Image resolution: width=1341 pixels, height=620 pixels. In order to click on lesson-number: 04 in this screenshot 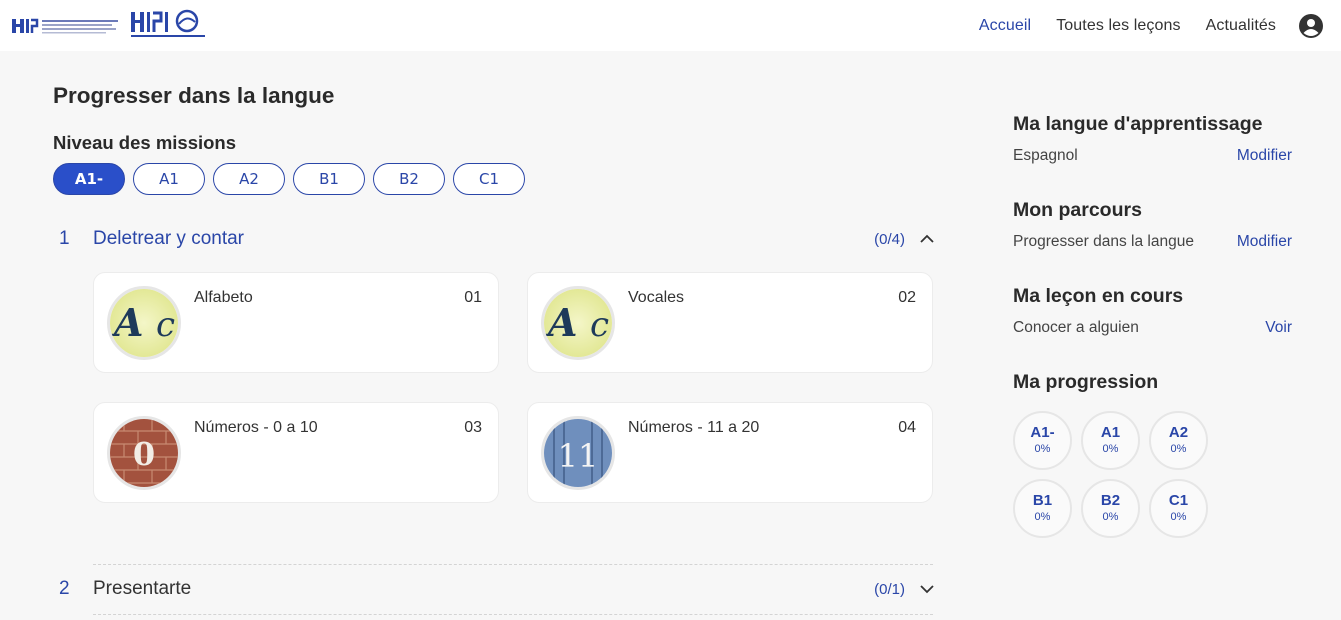, I will do `click(907, 427)`.